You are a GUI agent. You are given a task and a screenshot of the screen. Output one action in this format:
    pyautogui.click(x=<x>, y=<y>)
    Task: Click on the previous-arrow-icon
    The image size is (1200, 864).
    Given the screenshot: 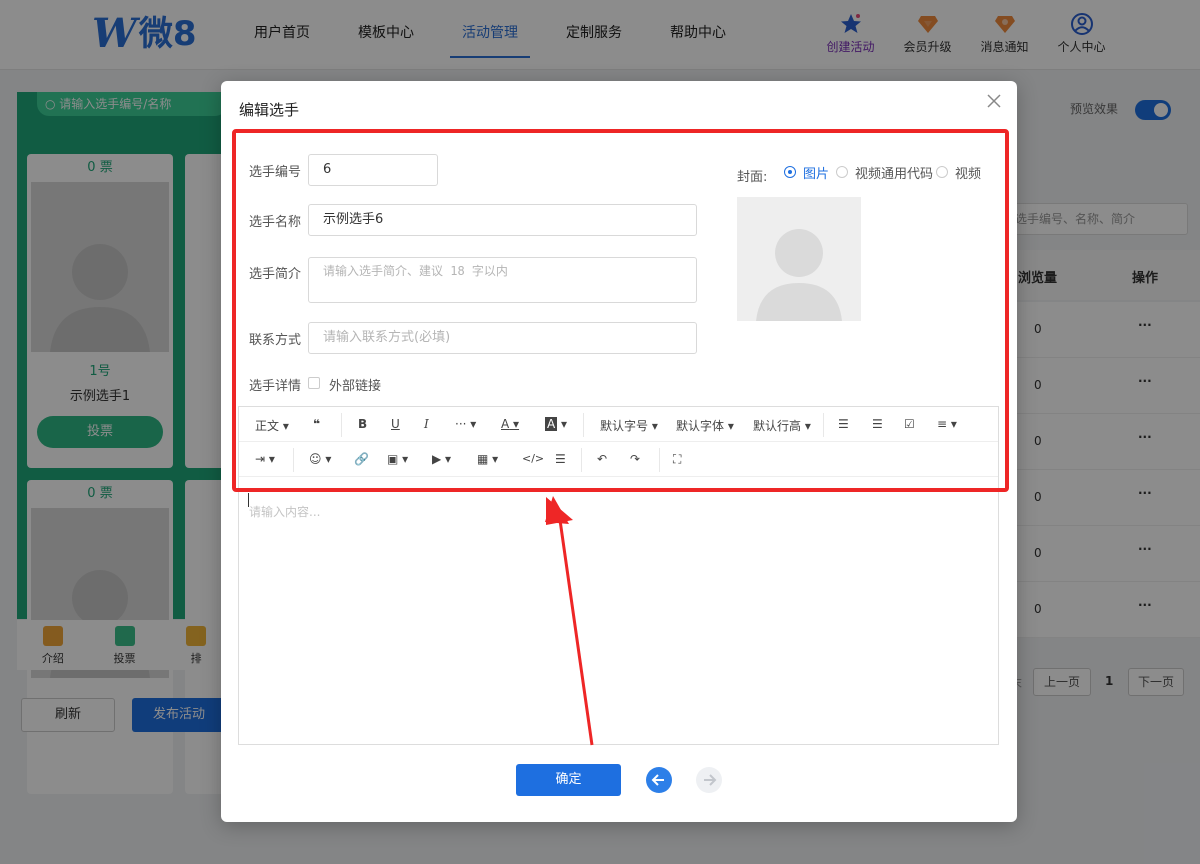 What is the action you would take?
    pyautogui.click(x=659, y=780)
    